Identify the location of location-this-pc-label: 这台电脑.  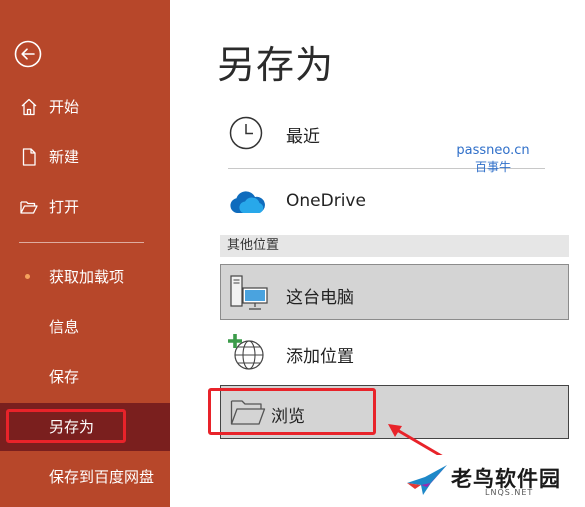
(320, 298).